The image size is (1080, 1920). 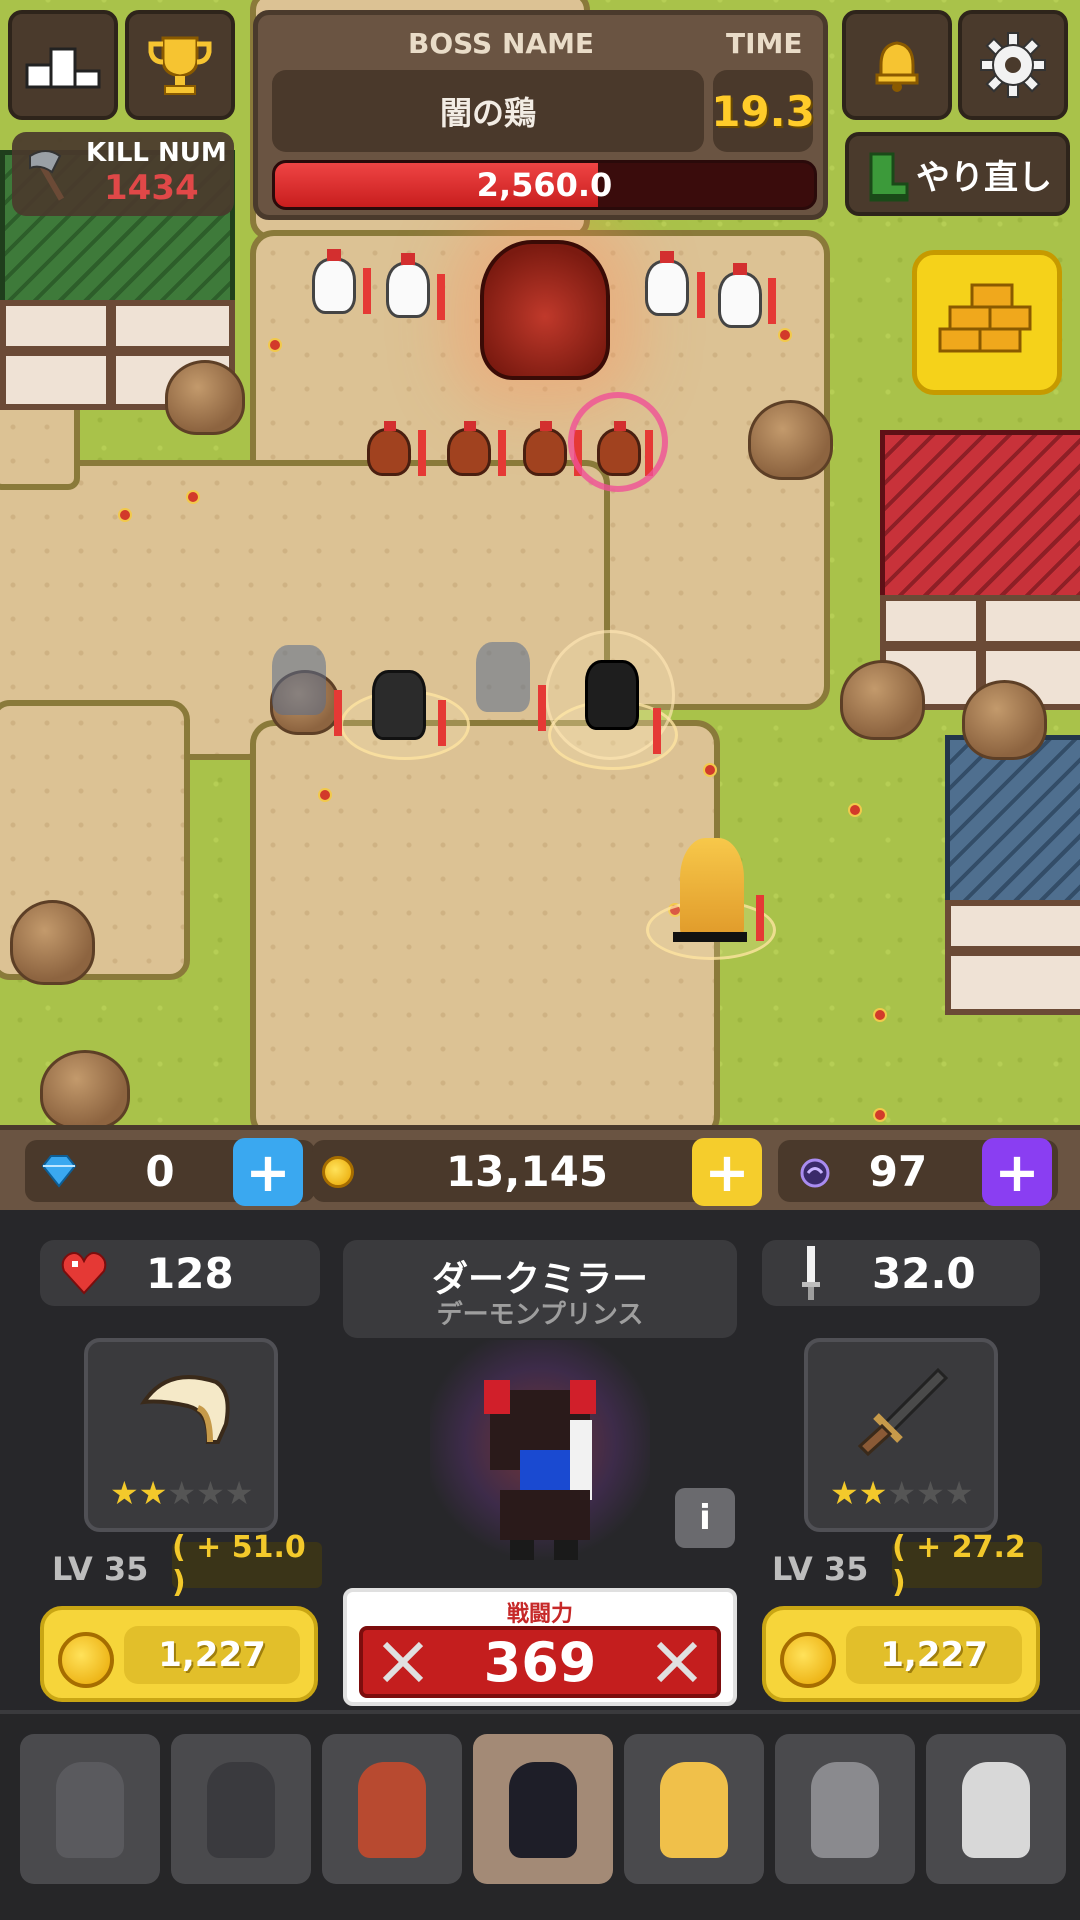 I want to click on combat-power-label: 戦闘力, so click(x=539, y=1614).